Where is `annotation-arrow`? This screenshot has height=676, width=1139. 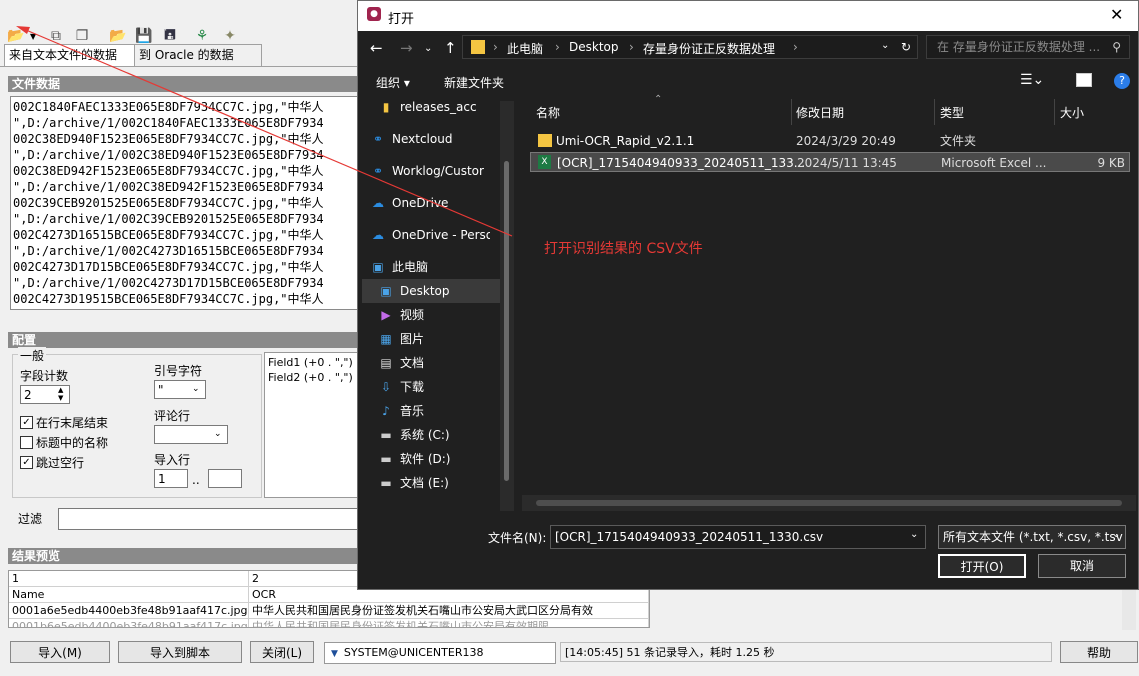
annotation-arrow is located at coordinates (264, 131).